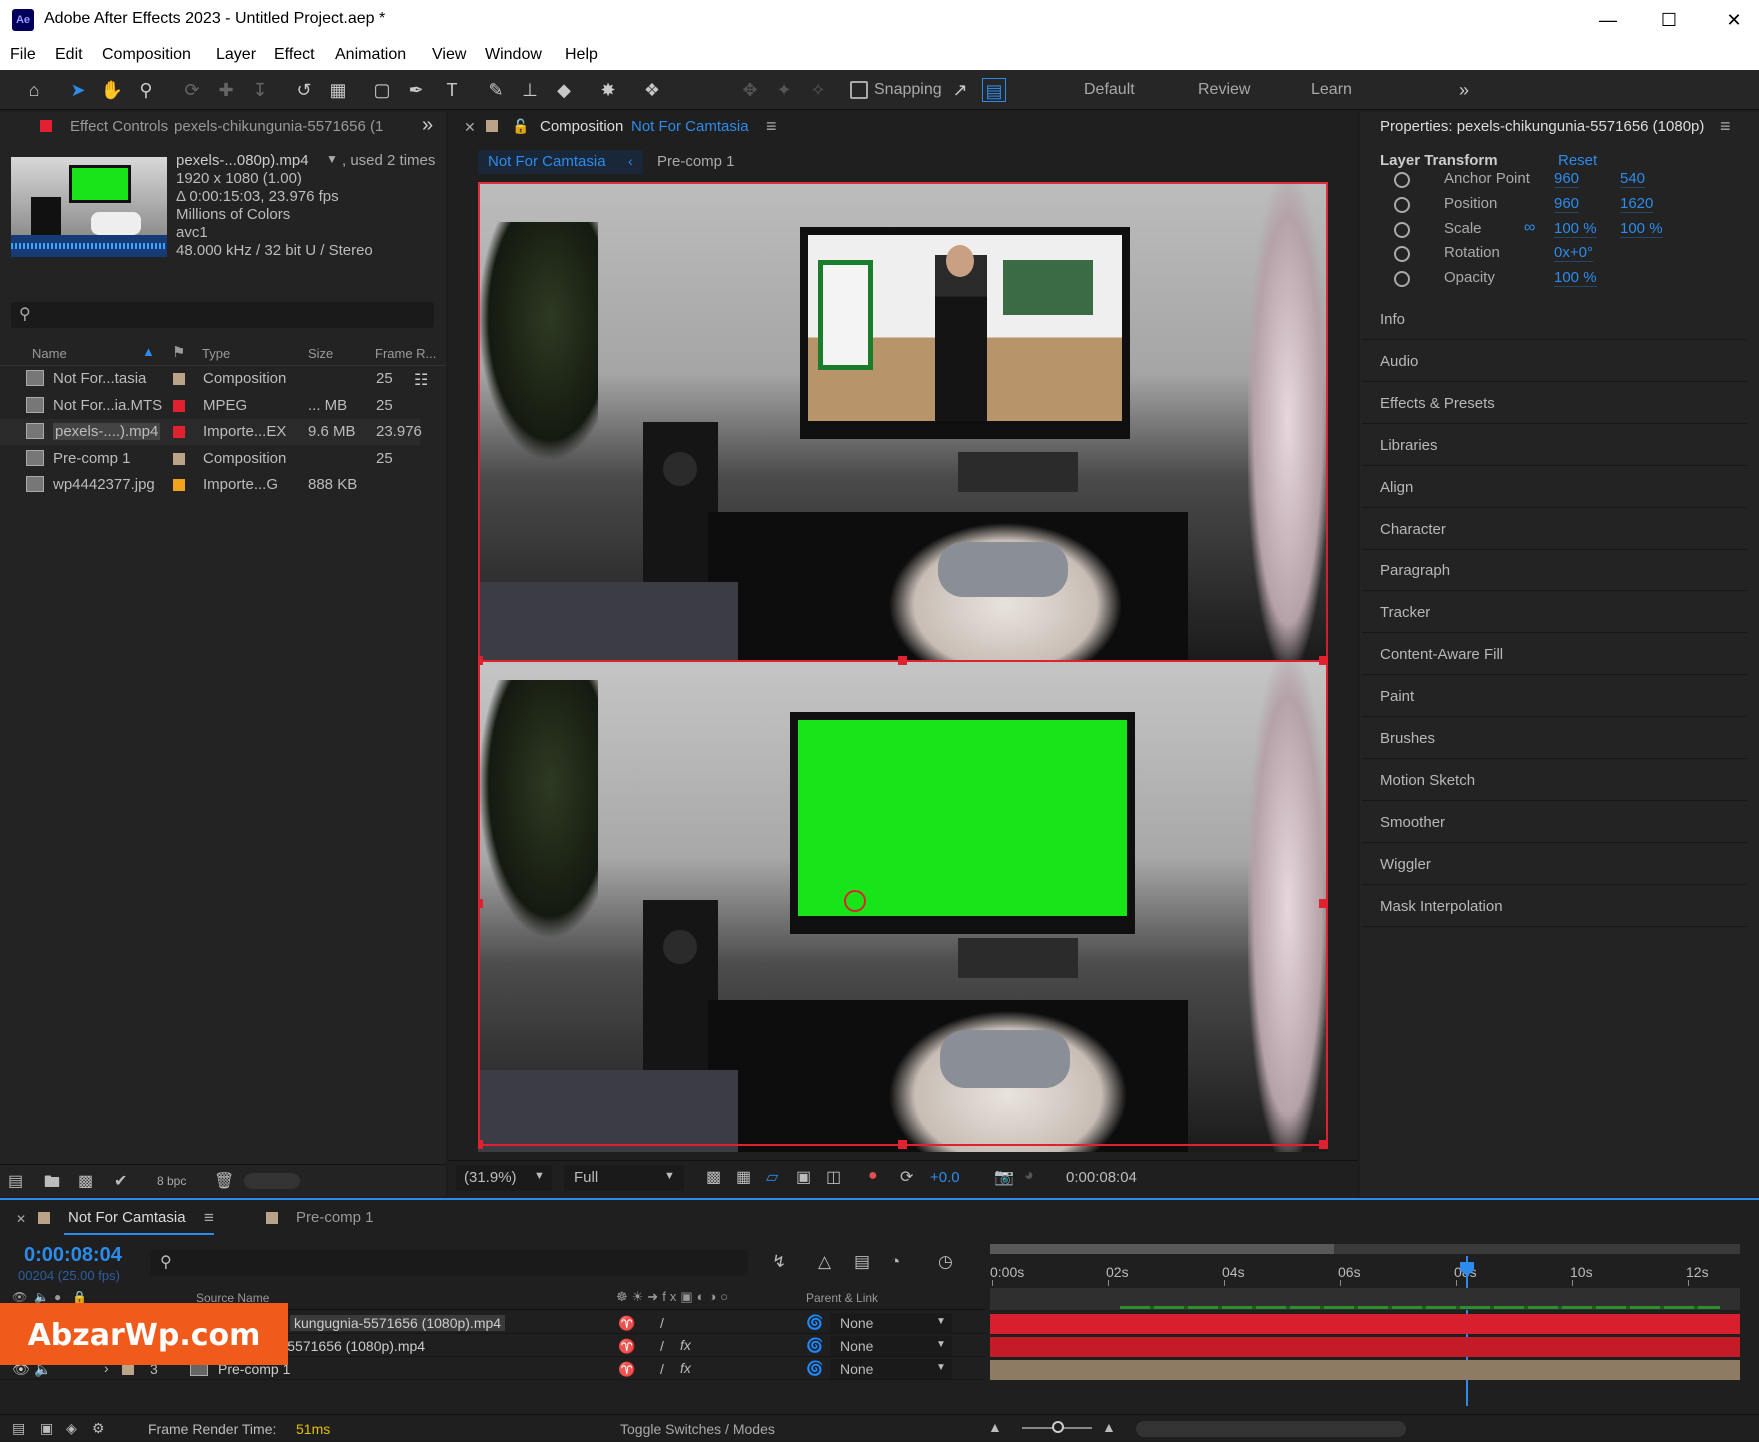 The height and width of the screenshot is (1442, 1759). I want to click on resolution-dropdown: Full ▼, so click(624, 1178).